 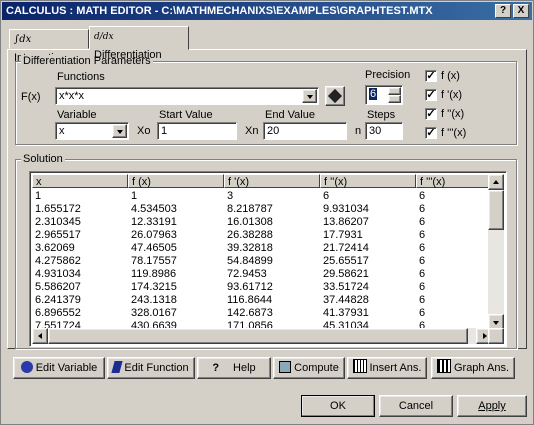 I want to click on scroll-up-button, so click(x=496, y=182).